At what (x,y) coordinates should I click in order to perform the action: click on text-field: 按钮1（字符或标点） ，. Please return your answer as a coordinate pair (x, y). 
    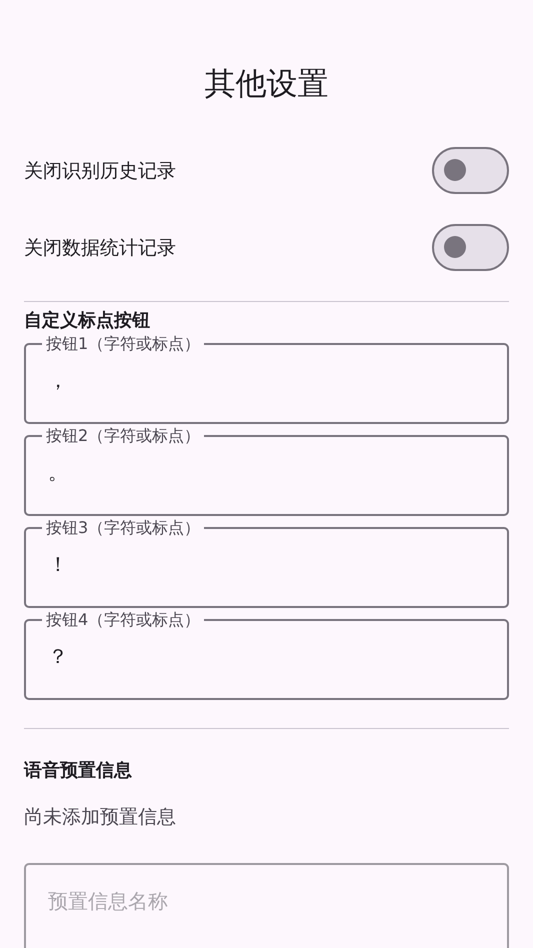
    Looking at the image, I should click on (266, 379).